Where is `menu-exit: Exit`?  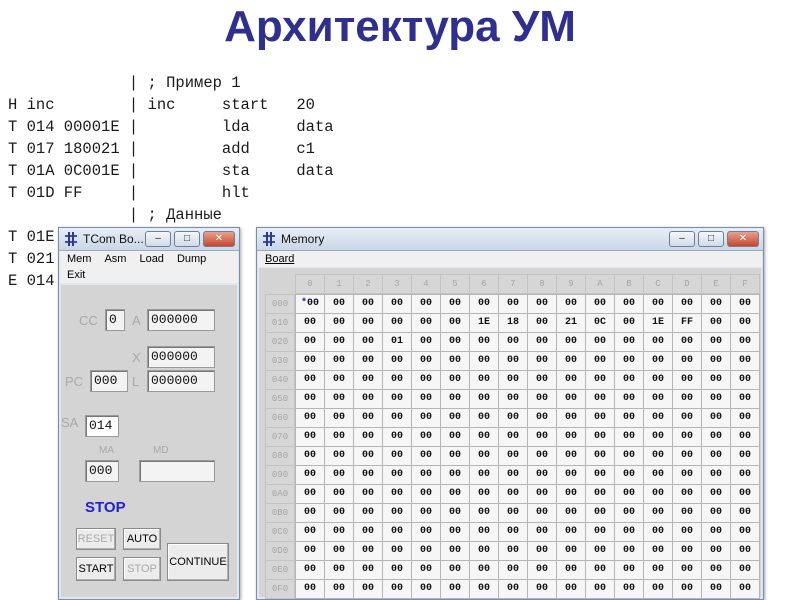 menu-exit: Exit is located at coordinates (75, 275).